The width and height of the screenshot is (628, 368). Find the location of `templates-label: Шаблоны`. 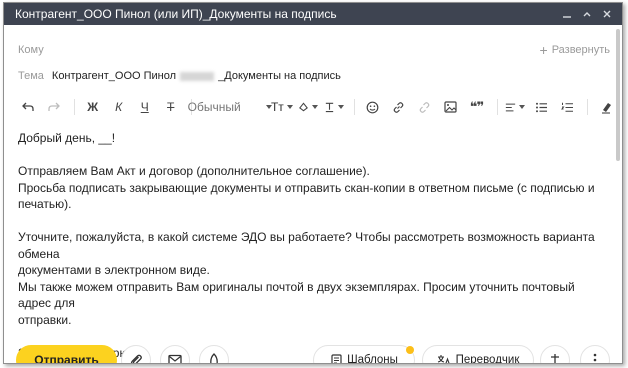

templates-label: Шаблоны is located at coordinates (372, 359).